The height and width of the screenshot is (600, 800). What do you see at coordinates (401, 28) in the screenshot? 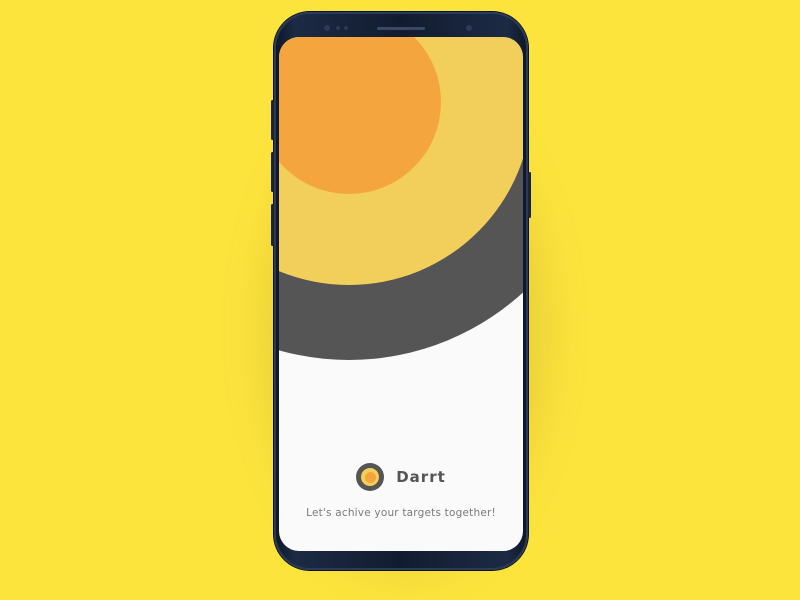
I see `earpiece-speaker` at bounding box center [401, 28].